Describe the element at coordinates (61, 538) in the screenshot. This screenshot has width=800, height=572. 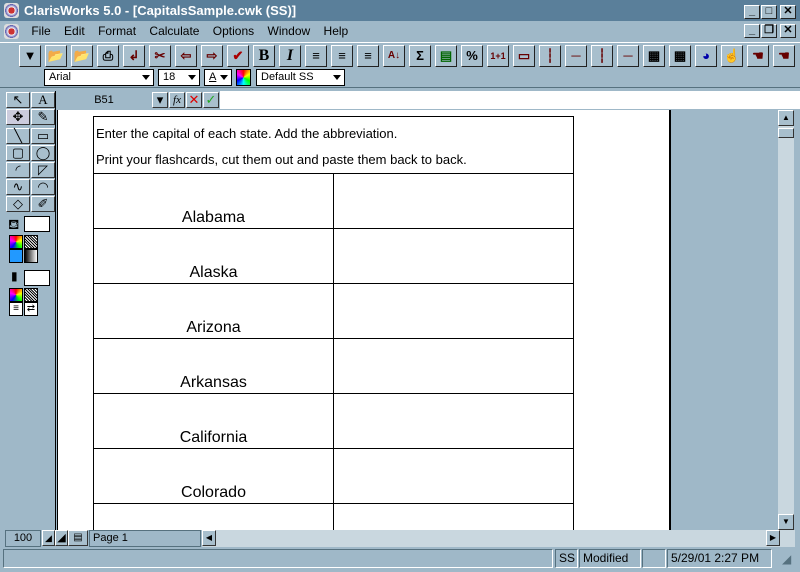
I see `zoom-in-icon: ◢` at that location.